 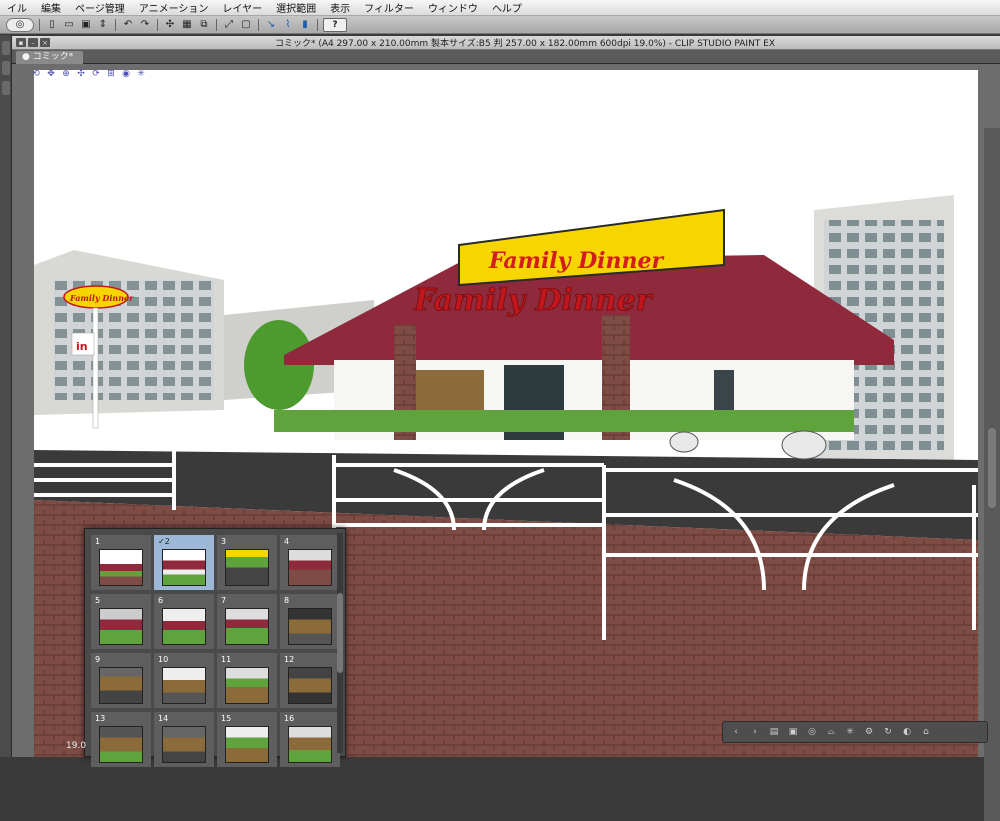 What do you see at coordinates (52, 25) in the screenshot?
I see `new-file-icon: ▯` at bounding box center [52, 25].